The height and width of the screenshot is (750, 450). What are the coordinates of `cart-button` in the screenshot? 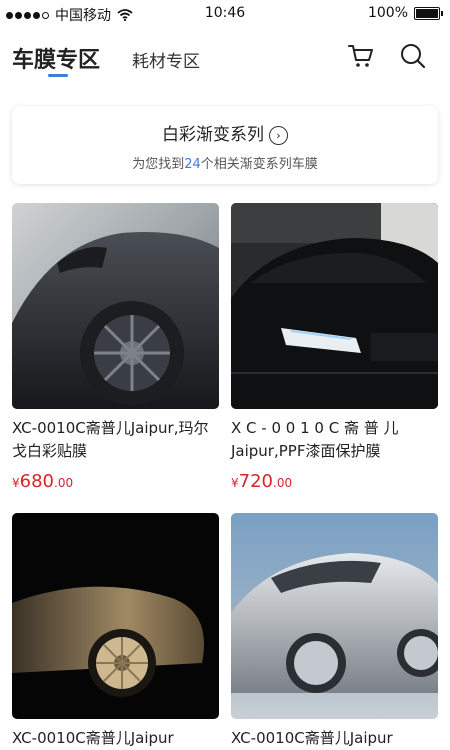 It's located at (361, 56).